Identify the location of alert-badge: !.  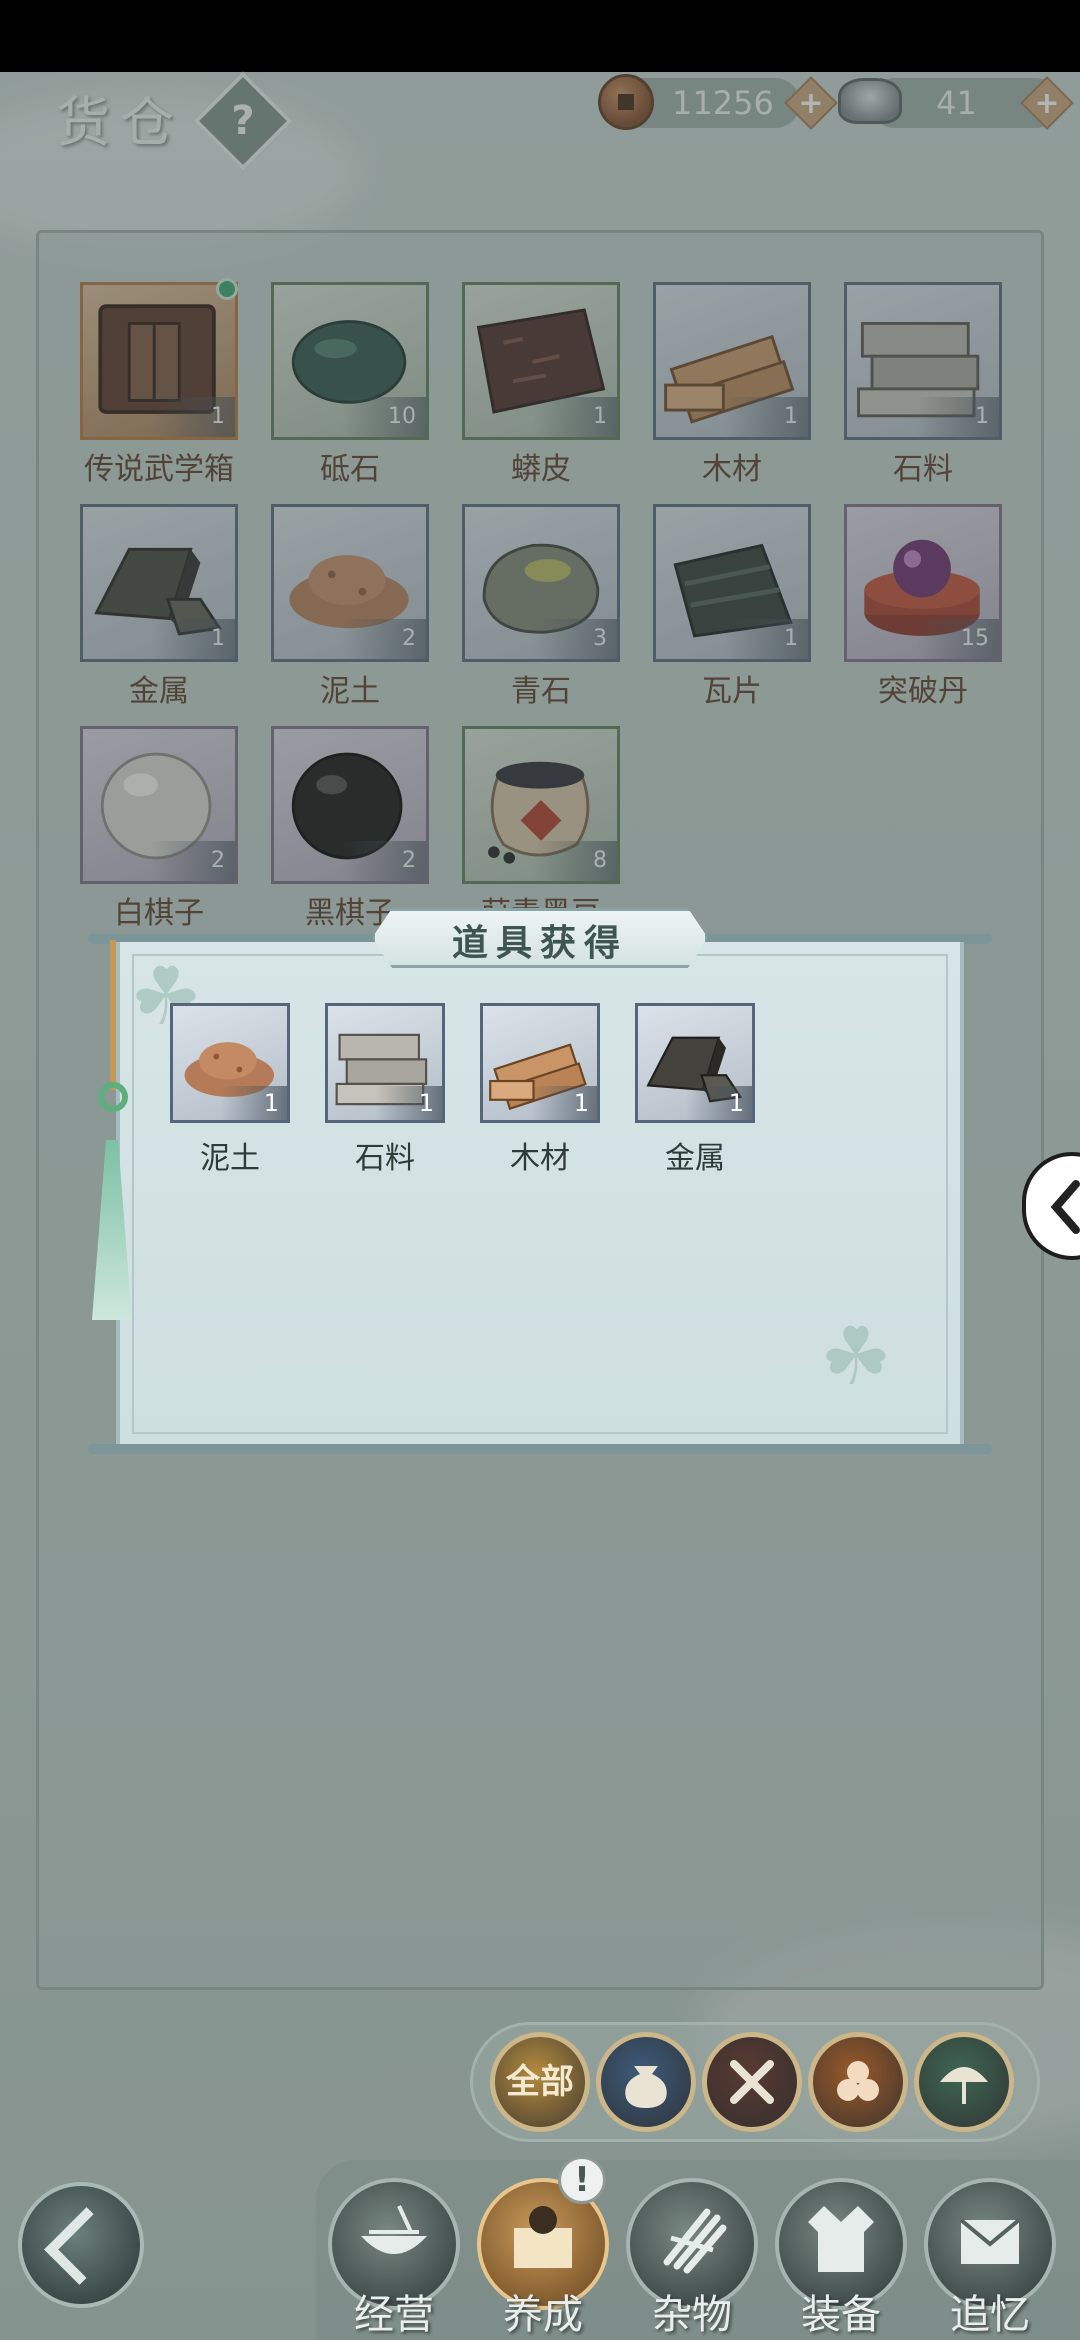
(582, 2180).